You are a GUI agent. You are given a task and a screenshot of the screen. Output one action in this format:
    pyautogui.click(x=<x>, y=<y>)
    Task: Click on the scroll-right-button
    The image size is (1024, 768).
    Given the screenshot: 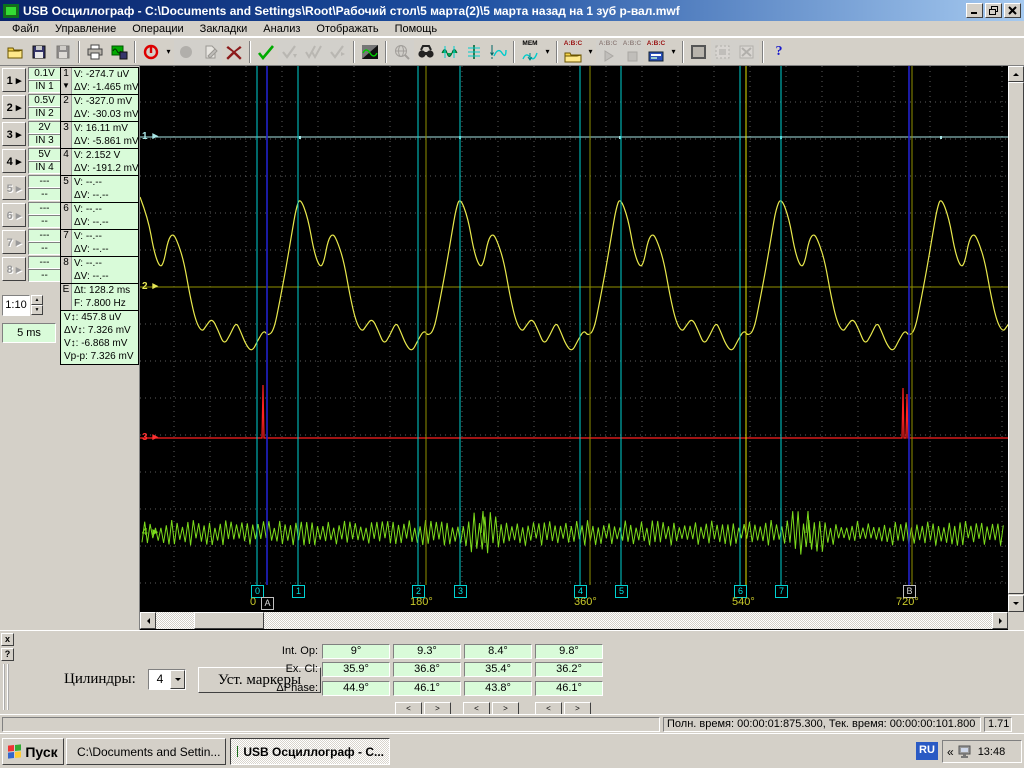 What is the action you would take?
    pyautogui.click(x=1000, y=620)
    